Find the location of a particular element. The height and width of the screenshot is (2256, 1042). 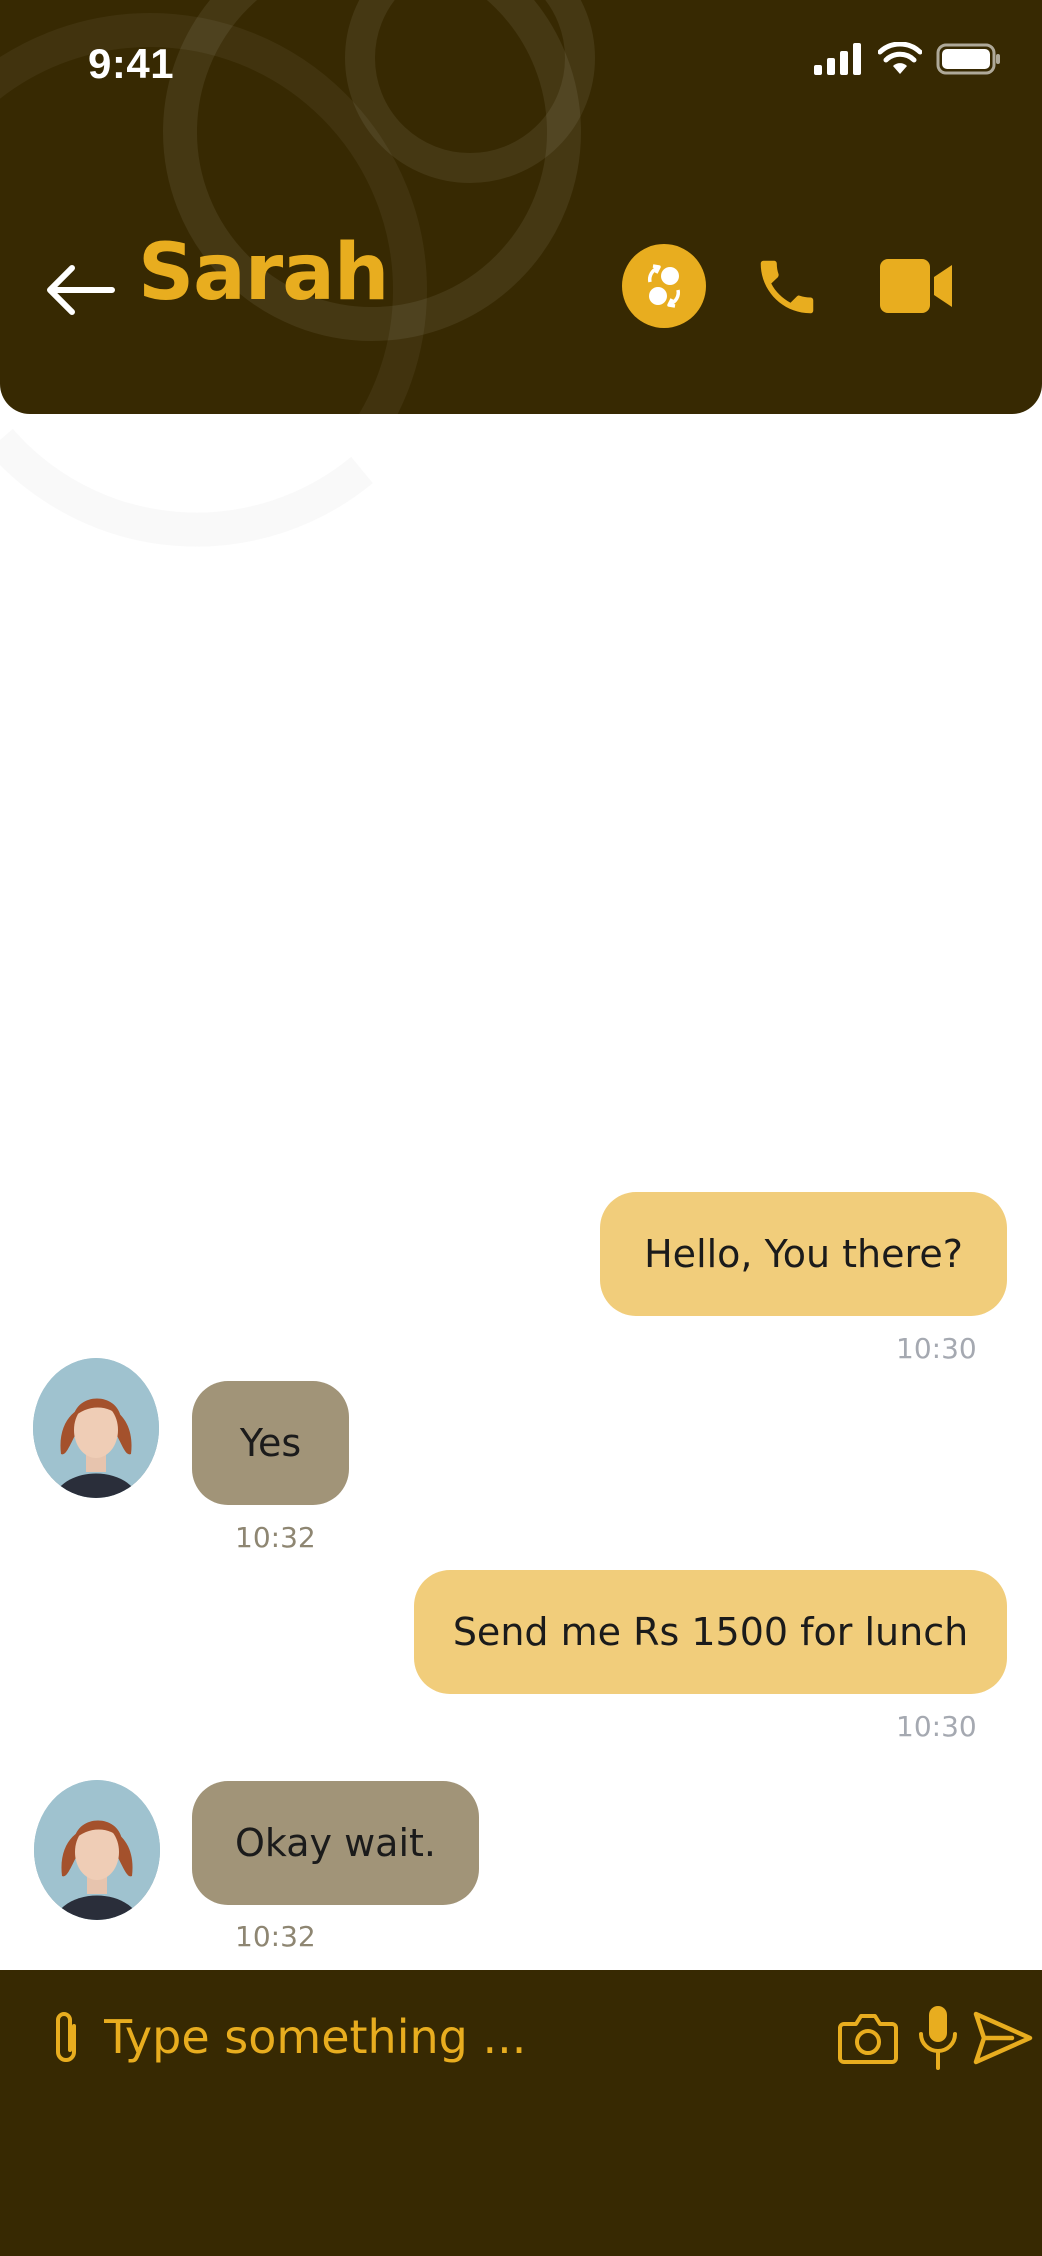

message-bubble-incoming: Okay wait. is located at coordinates (335, 1843).